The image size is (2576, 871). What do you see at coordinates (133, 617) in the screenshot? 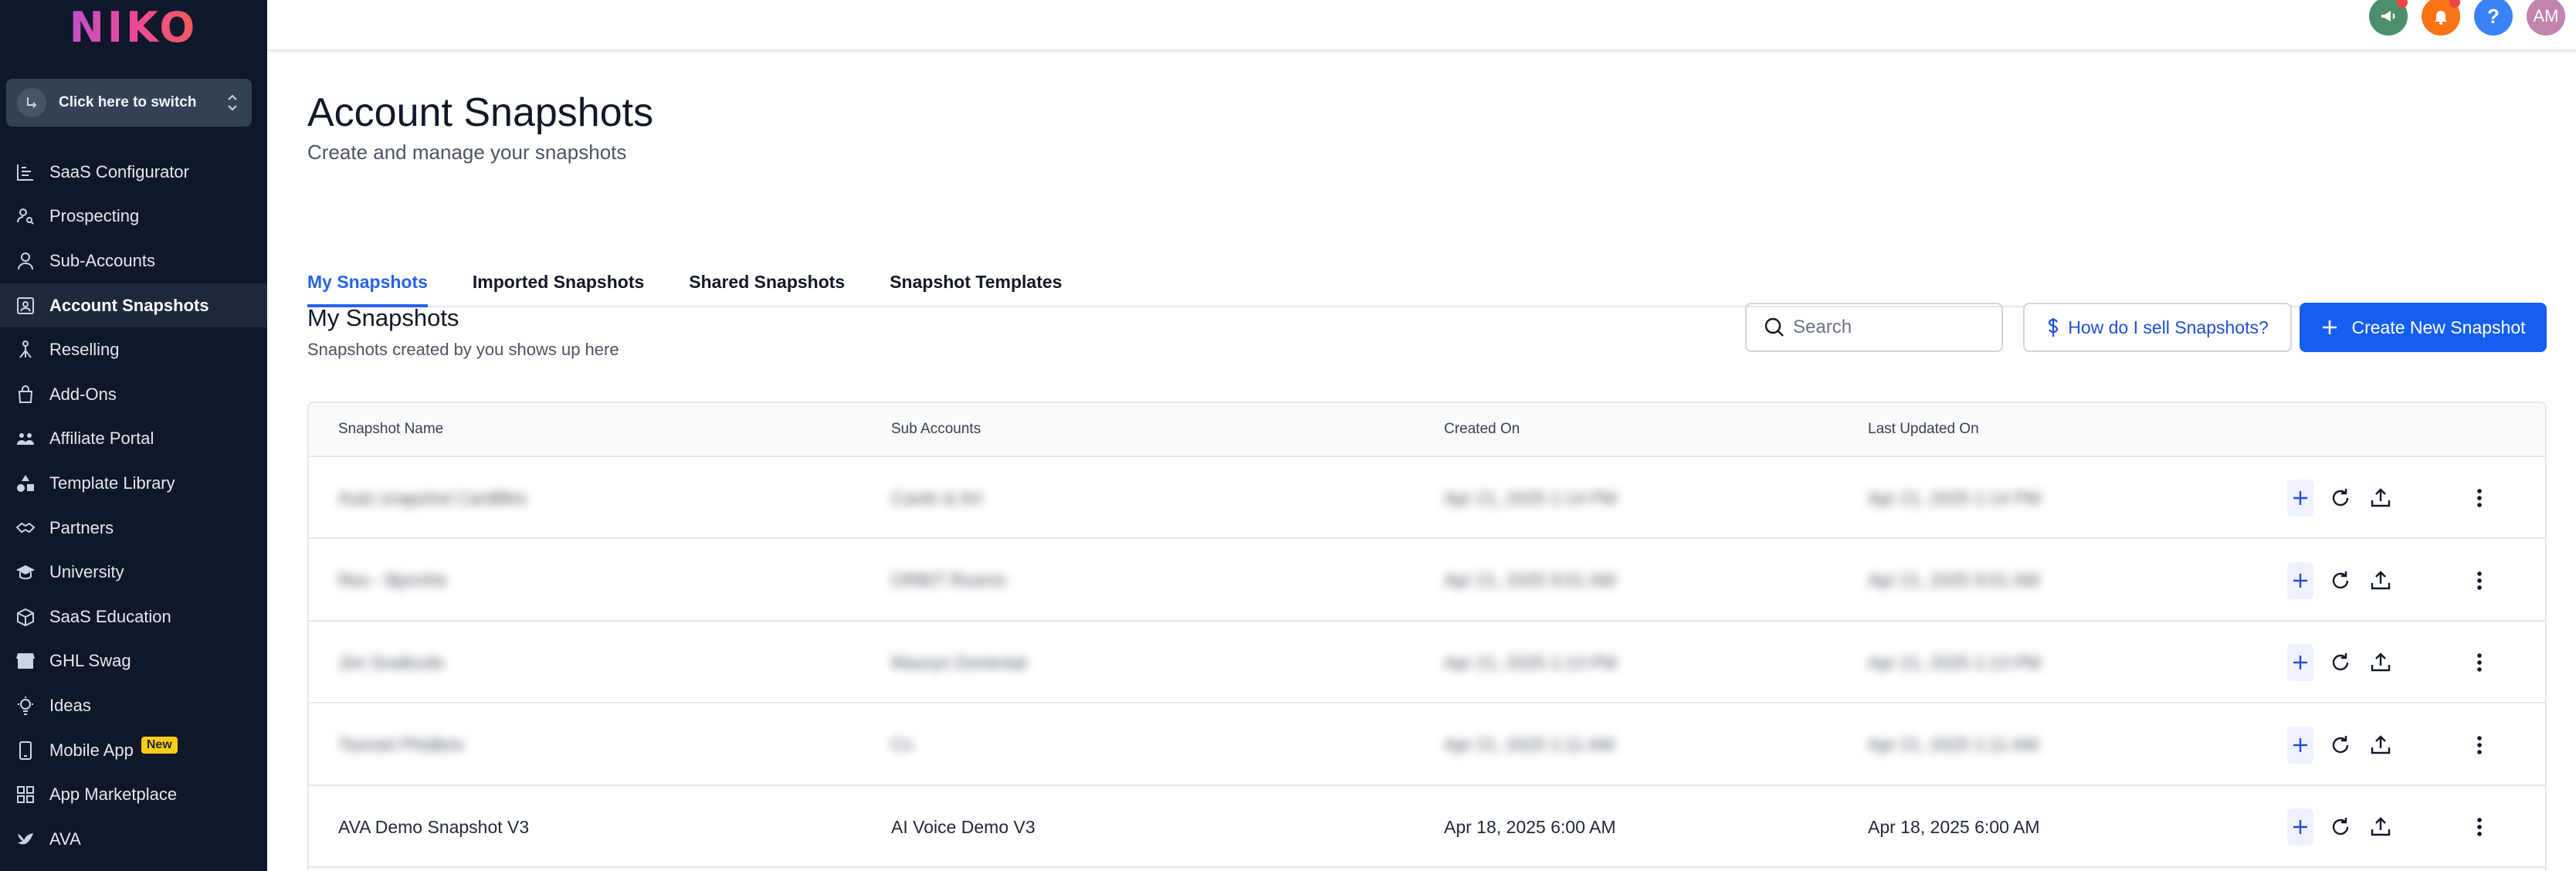
I see `sidebar-item-saas-education: SaaS Education` at bounding box center [133, 617].